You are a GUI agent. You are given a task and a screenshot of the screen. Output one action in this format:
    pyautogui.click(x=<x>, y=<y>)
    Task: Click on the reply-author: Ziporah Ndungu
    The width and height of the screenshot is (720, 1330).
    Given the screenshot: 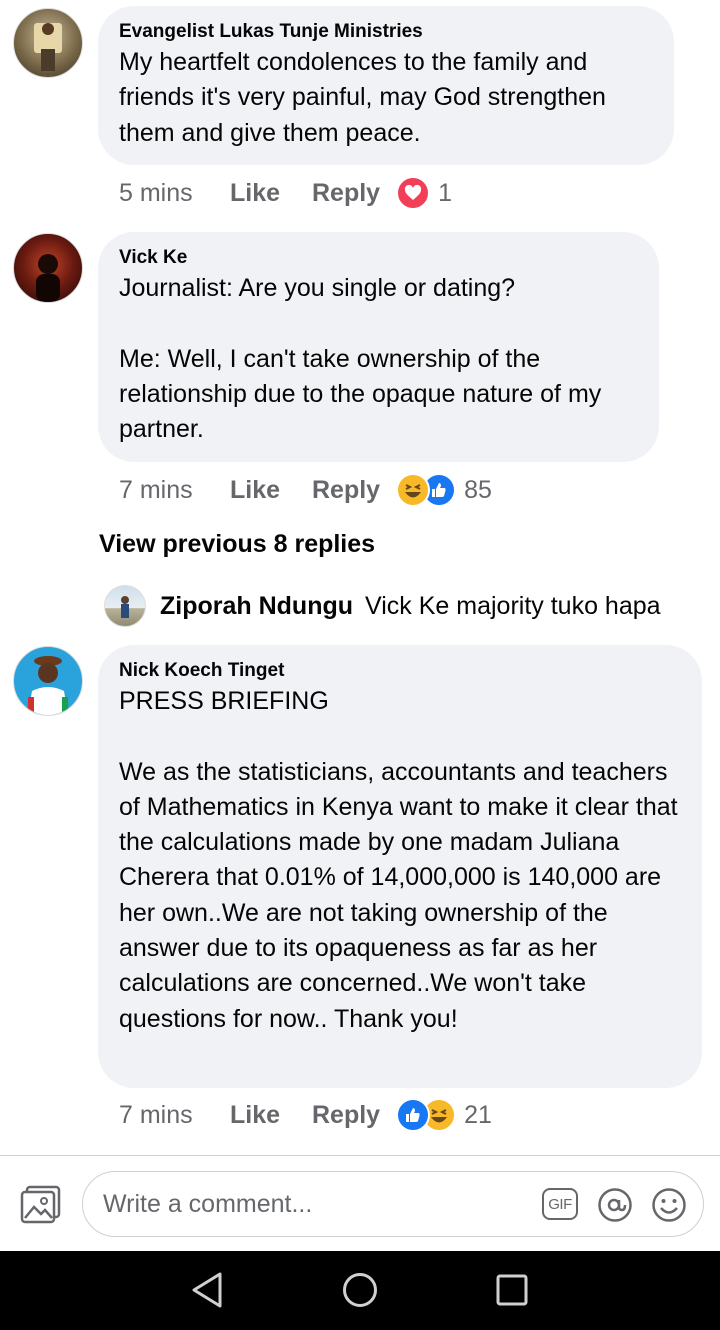 What is the action you would take?
    pyautogui.click(x=256, y=606)
    